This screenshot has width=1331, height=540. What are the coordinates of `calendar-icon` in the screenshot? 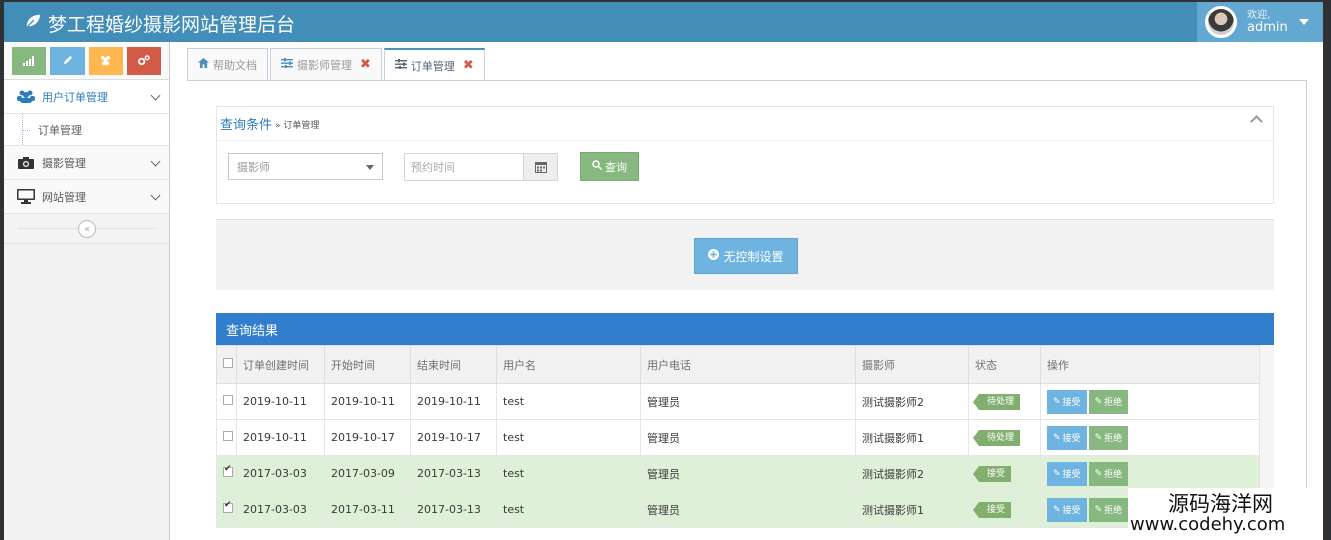 It's located at (540, 167).